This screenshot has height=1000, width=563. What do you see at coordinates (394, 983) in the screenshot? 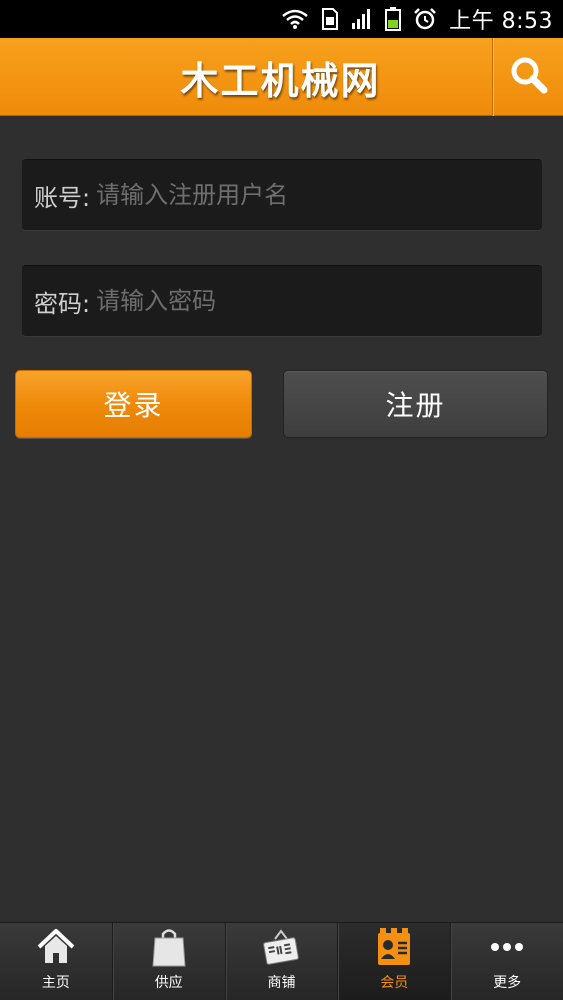
I see `tab-label: 会员` at bounding box center [394, 983].